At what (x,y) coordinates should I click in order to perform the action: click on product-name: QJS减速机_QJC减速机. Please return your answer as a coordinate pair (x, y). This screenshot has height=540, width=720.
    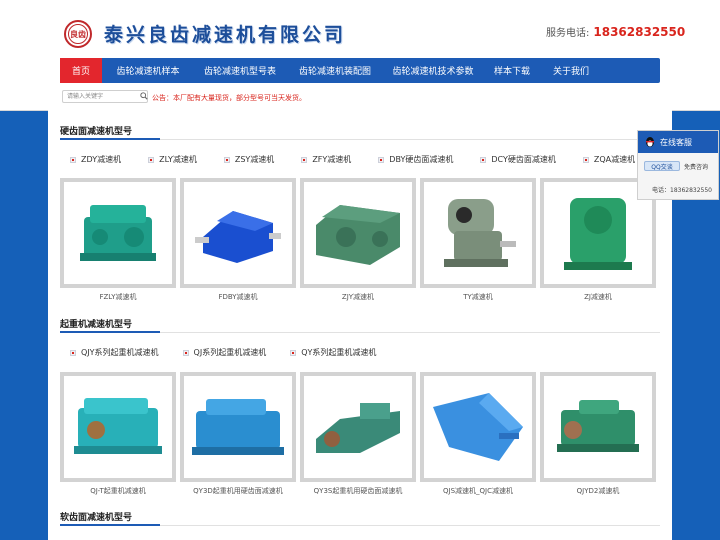
    Looking at the image, I should click on (478, 491).